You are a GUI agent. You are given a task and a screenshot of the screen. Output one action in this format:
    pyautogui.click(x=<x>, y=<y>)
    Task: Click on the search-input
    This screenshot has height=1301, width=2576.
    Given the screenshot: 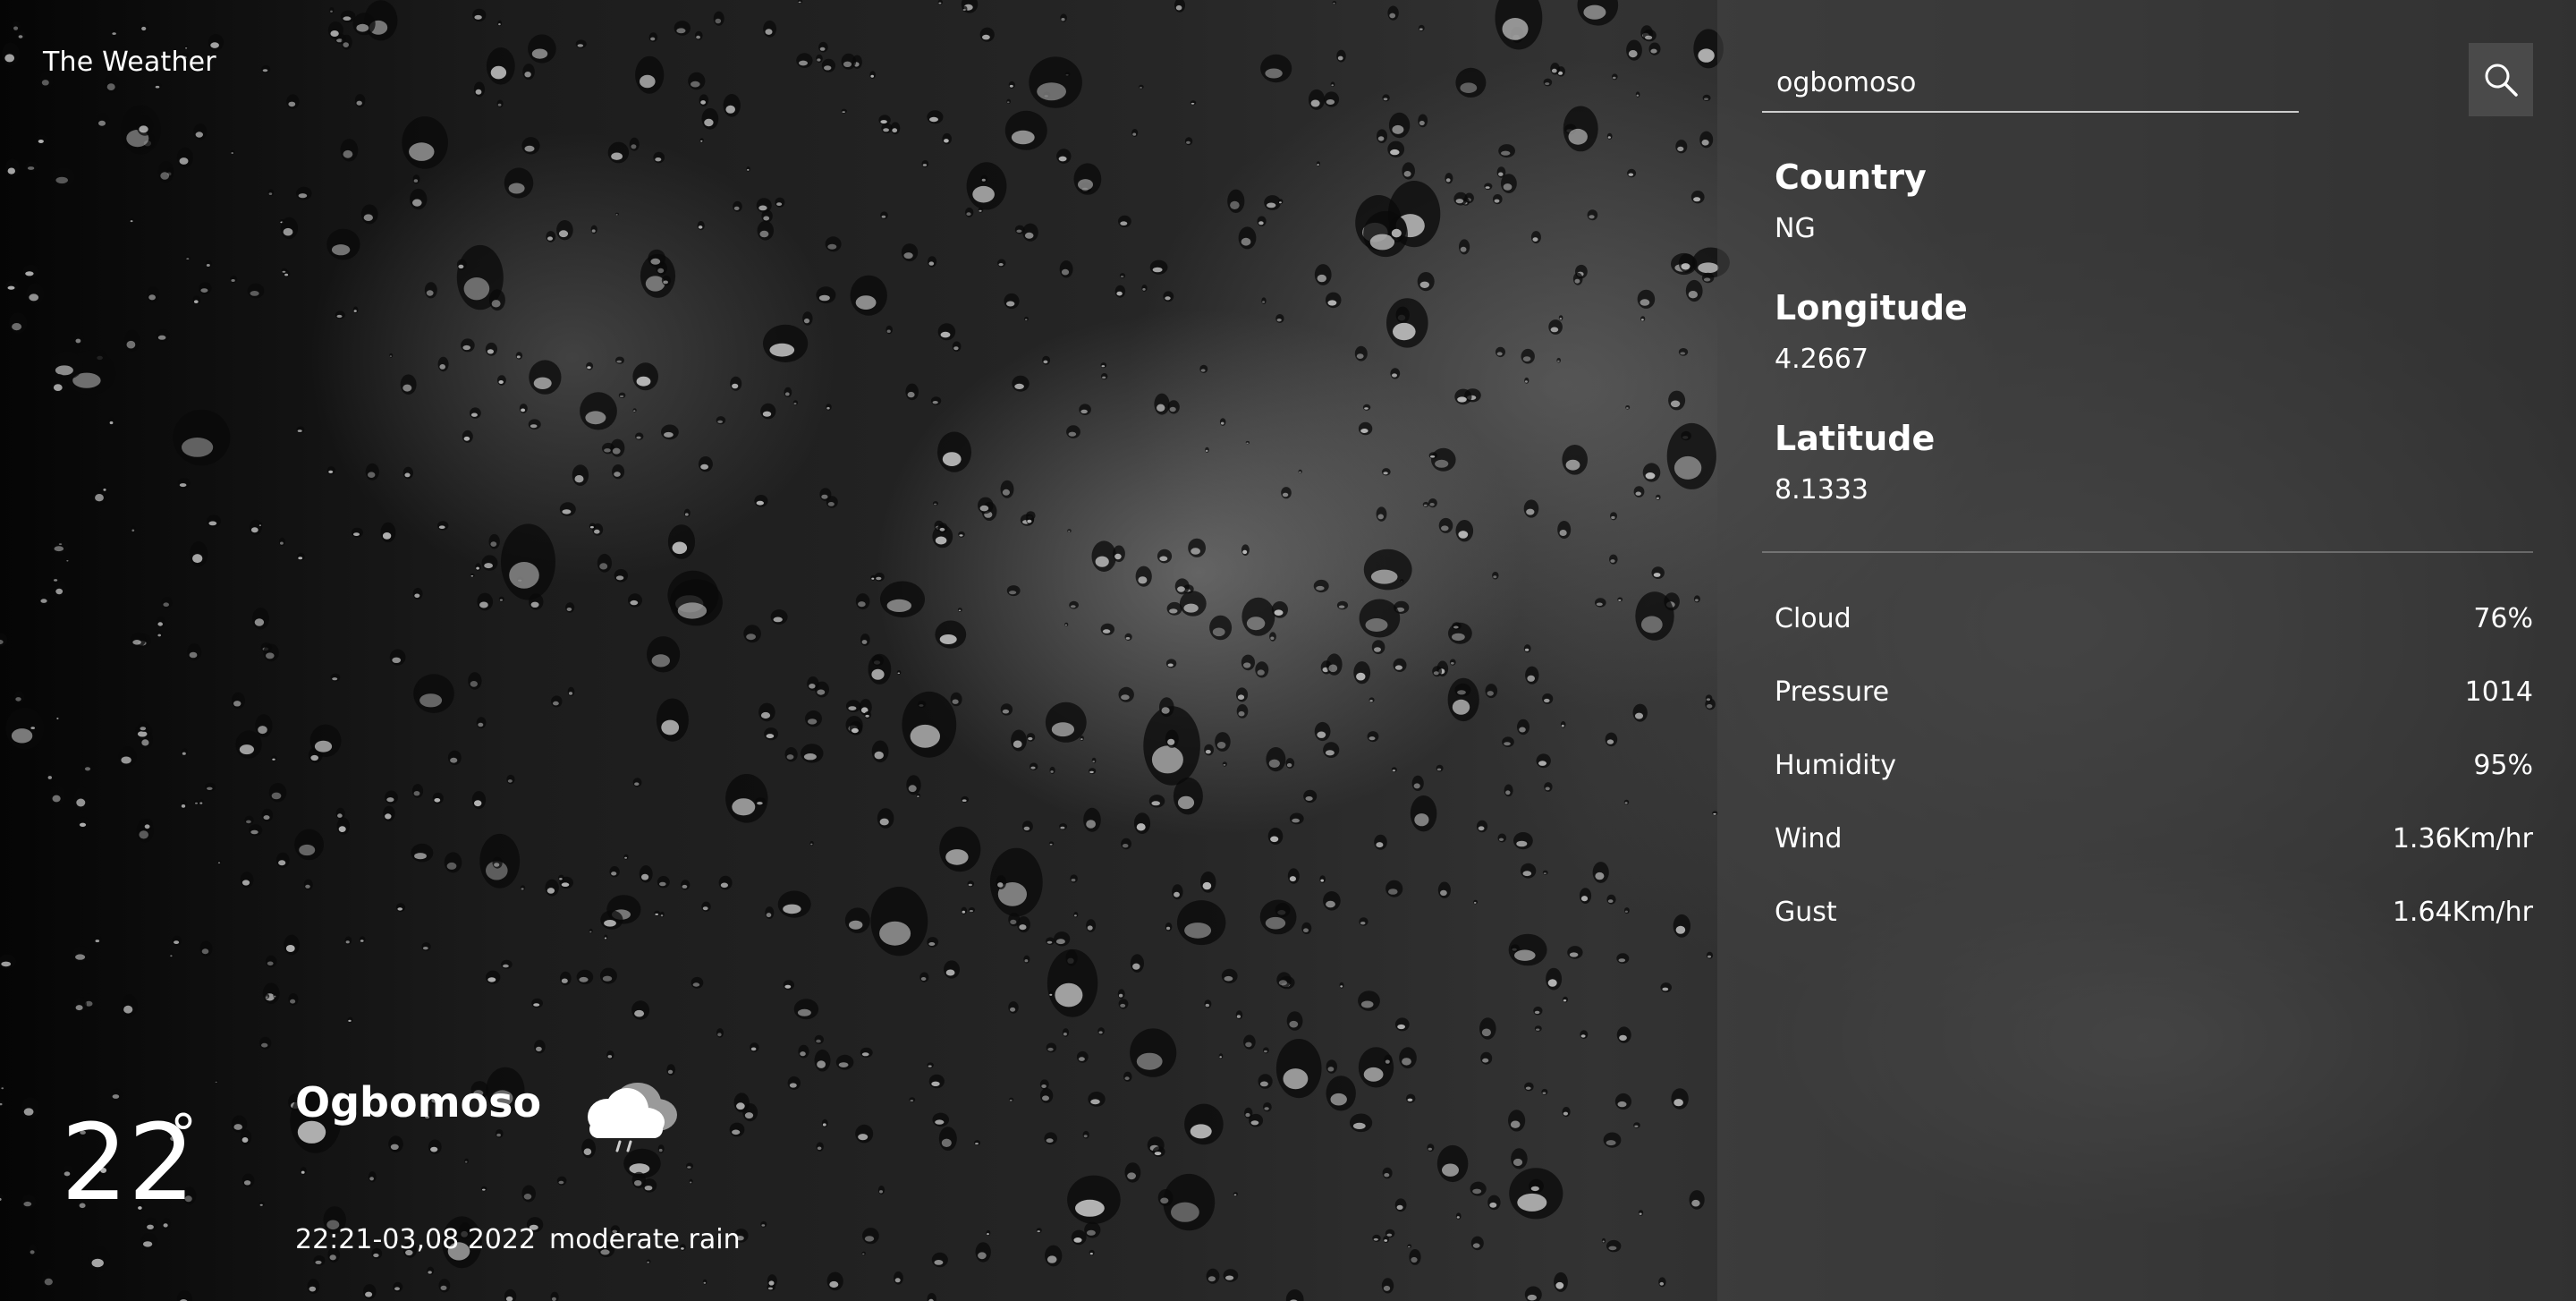 What is the action you would take?
    pyautogui.click(x=2030, y=83)
    